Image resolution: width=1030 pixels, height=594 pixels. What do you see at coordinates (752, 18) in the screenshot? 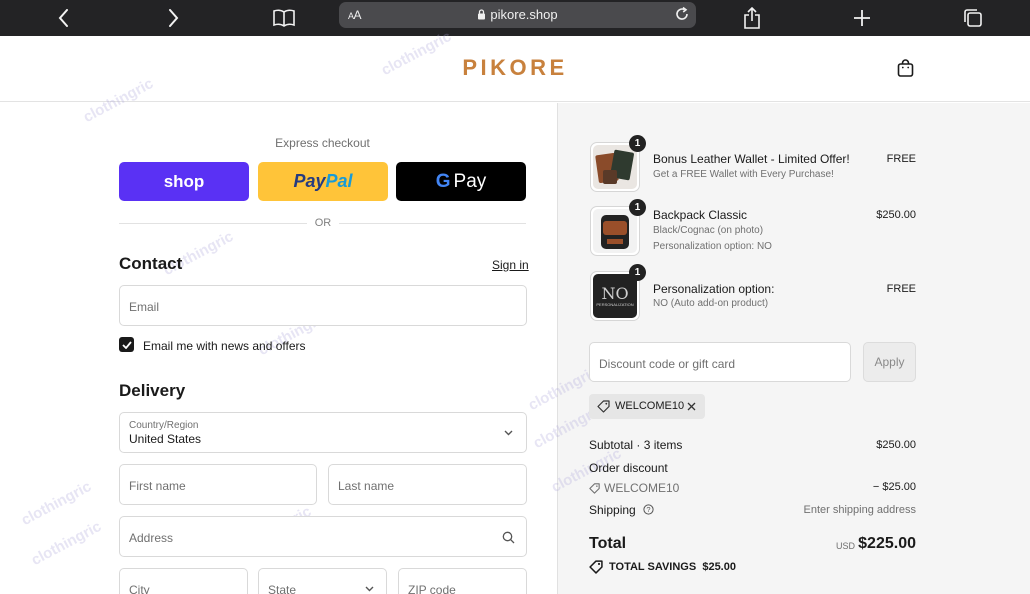
I see `share-icon` at bounding box center [752, 18].